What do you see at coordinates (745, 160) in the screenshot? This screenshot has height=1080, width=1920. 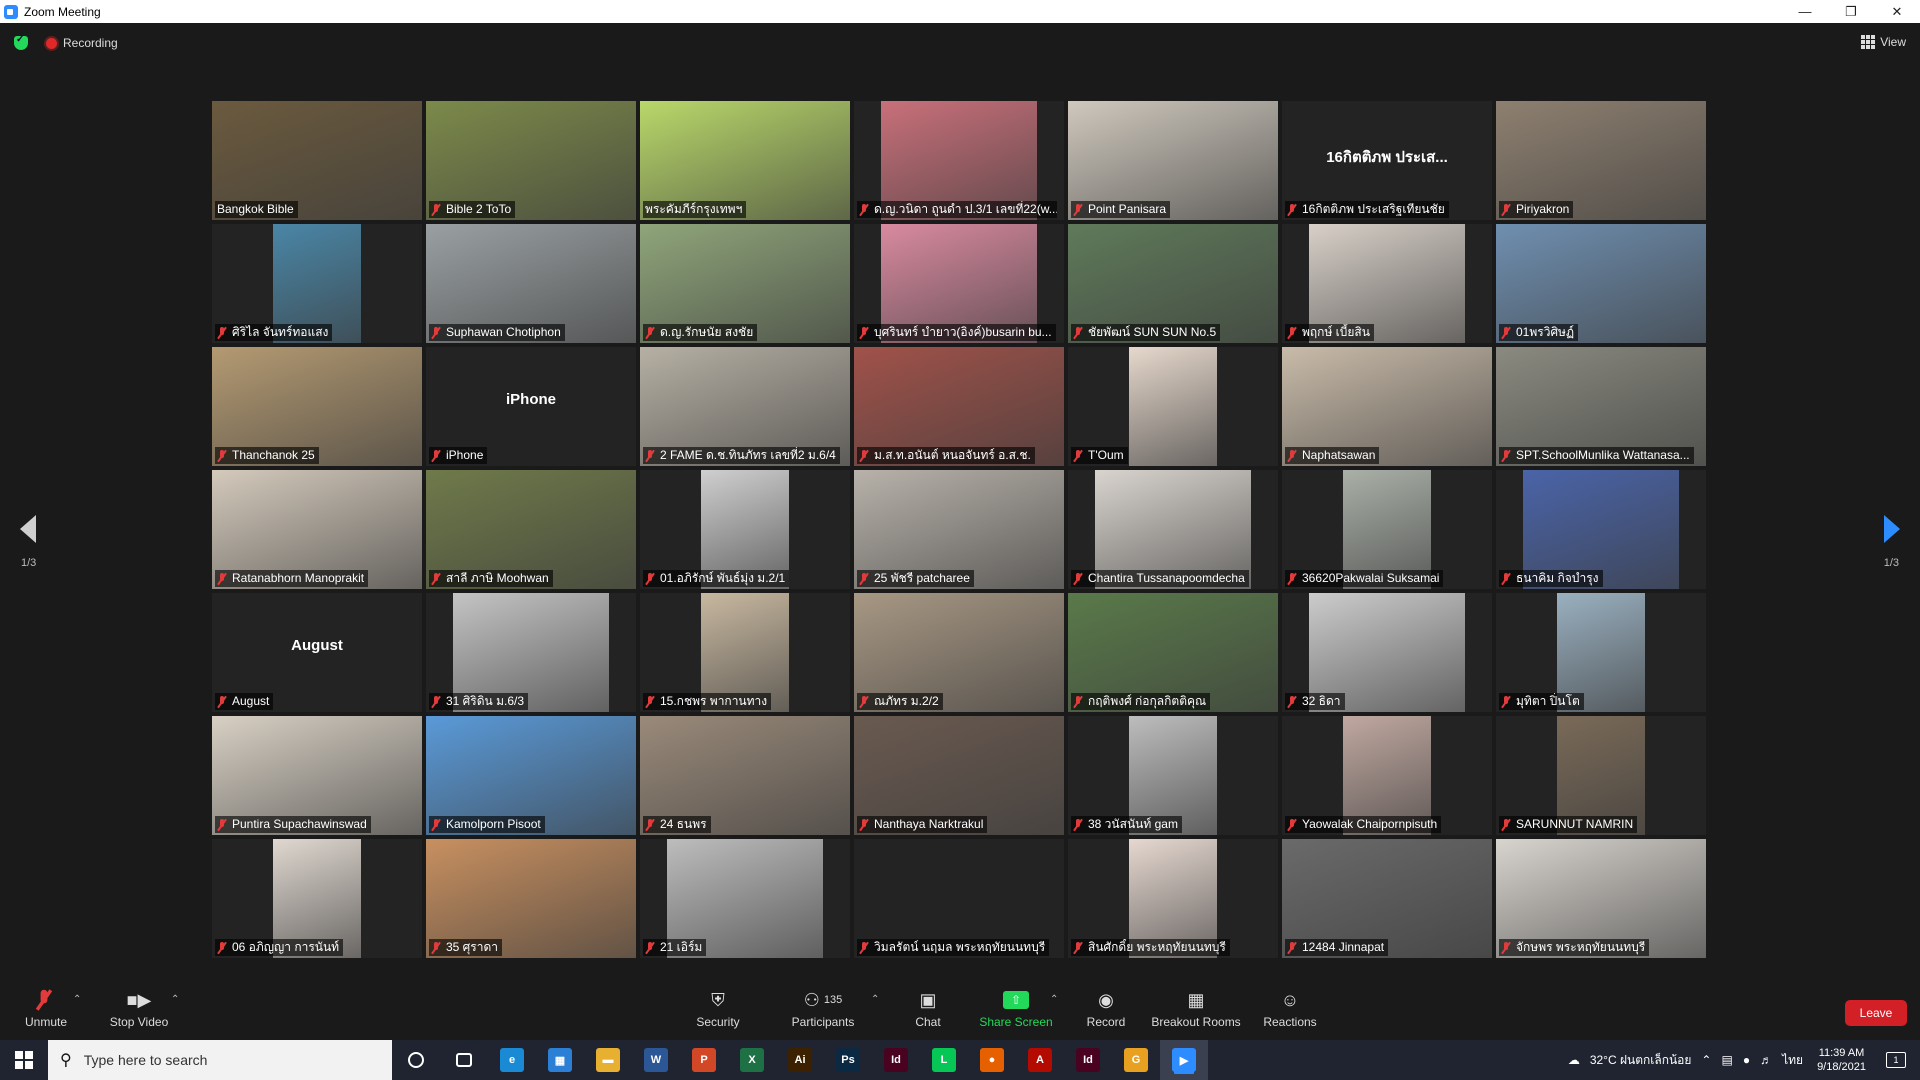 I see `participant-tile: พระคัมภีร์กรุงเทพฯ` at bounding box center [745, 160].